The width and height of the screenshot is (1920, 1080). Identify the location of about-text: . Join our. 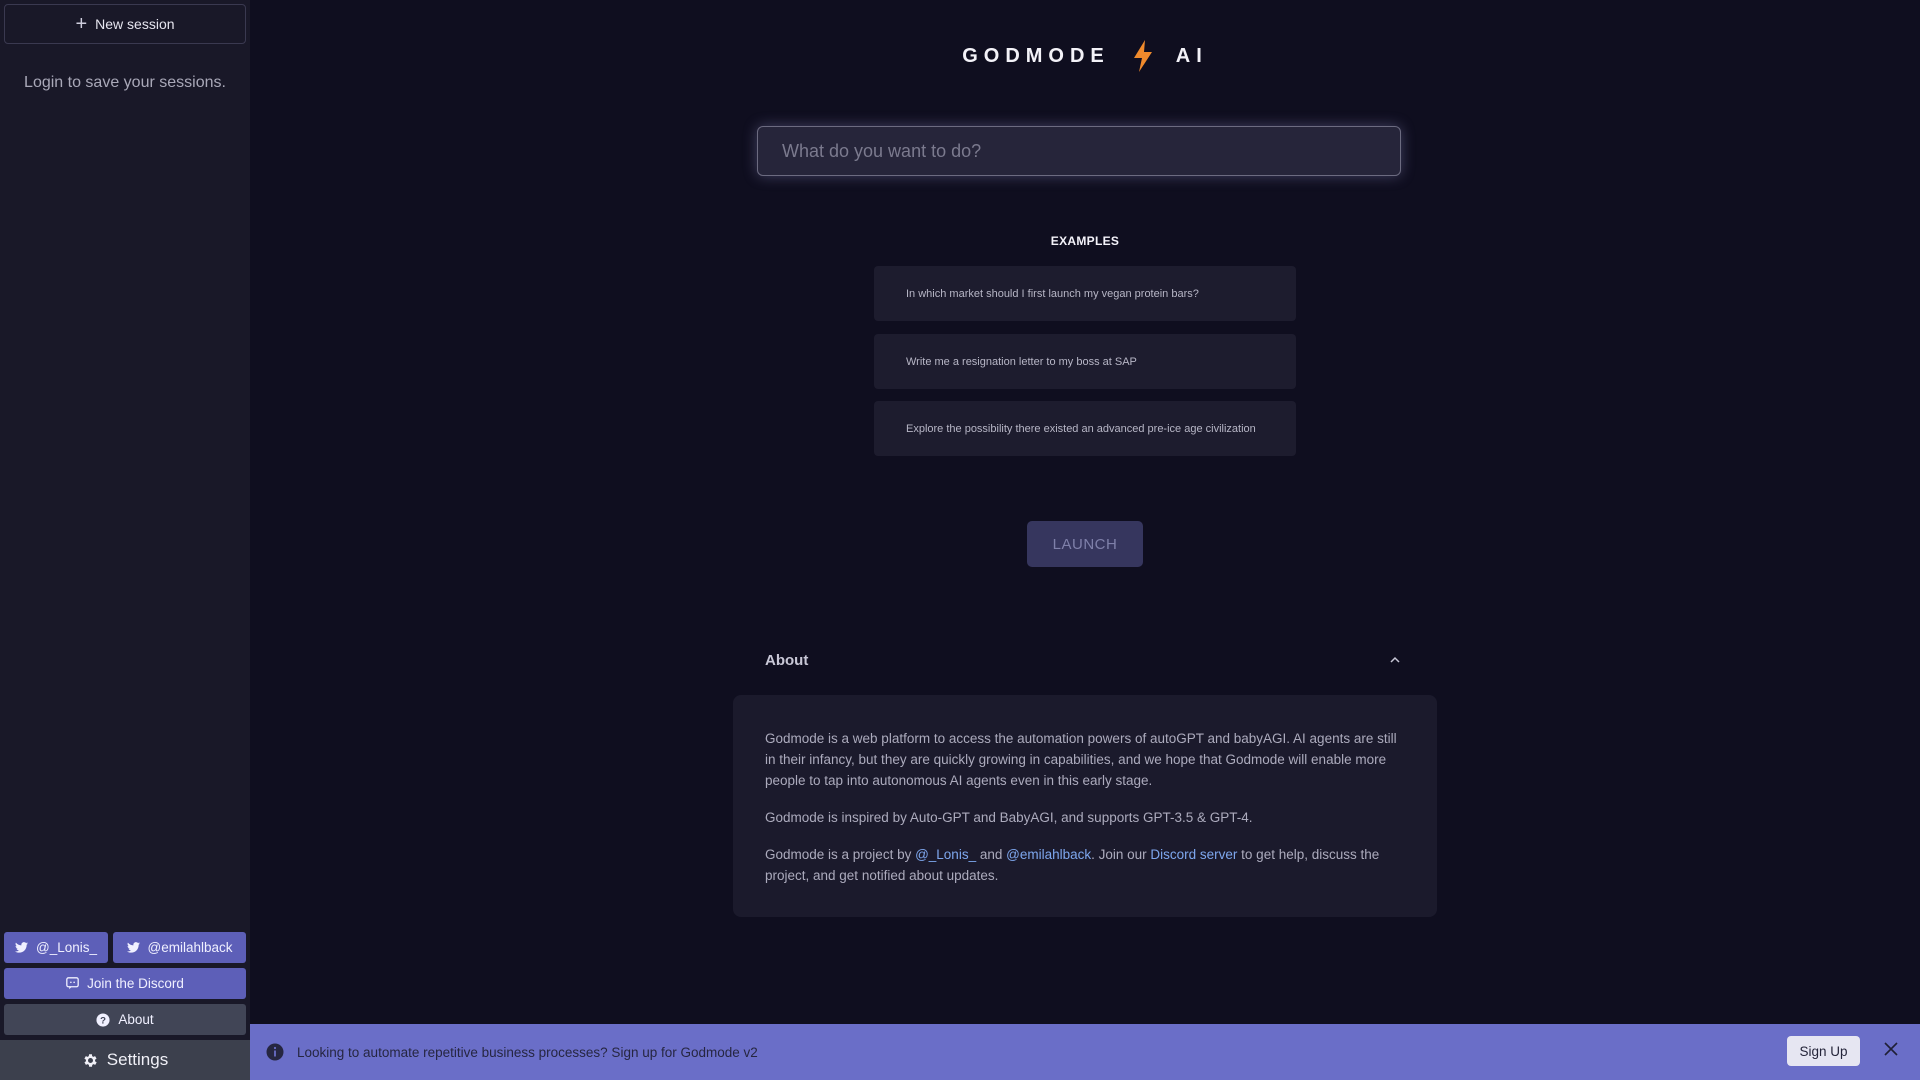
(1121, 854).